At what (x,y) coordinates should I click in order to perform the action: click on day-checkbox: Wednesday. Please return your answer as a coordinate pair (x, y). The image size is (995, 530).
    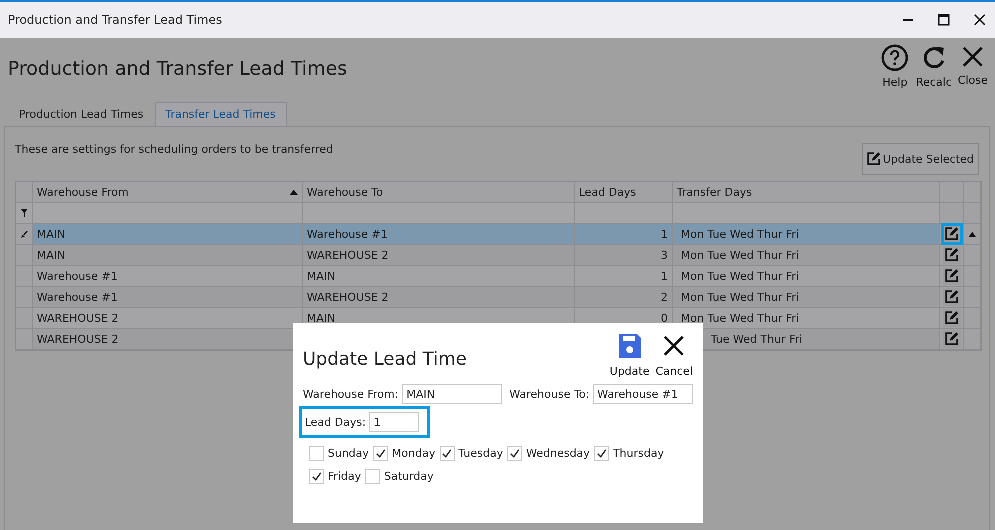
    Looking at the image, I should click on (548, 453).